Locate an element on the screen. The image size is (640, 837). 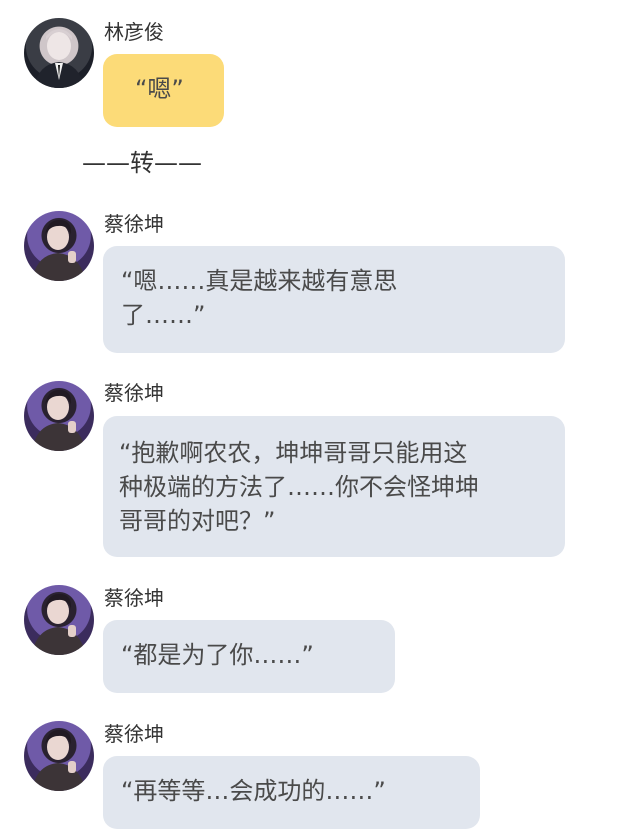
message-bubble: “再等等…会成功的……” is located at coordinates (291, 792).